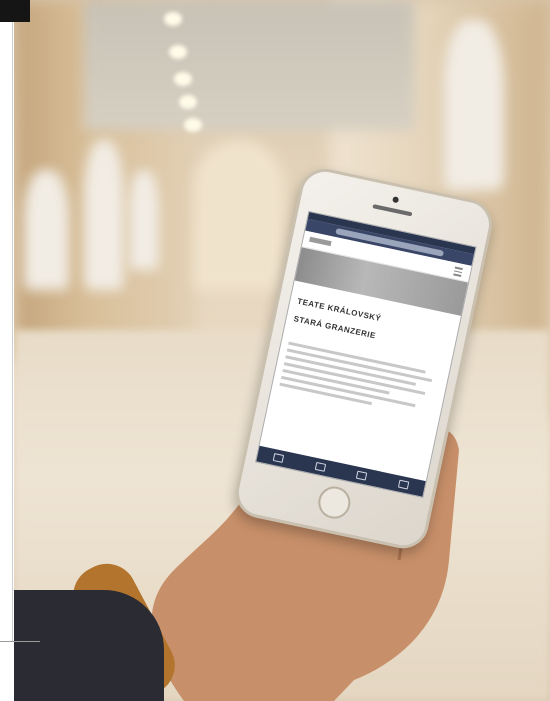  I want to click on bookmarks-icon, so click(362, 475).